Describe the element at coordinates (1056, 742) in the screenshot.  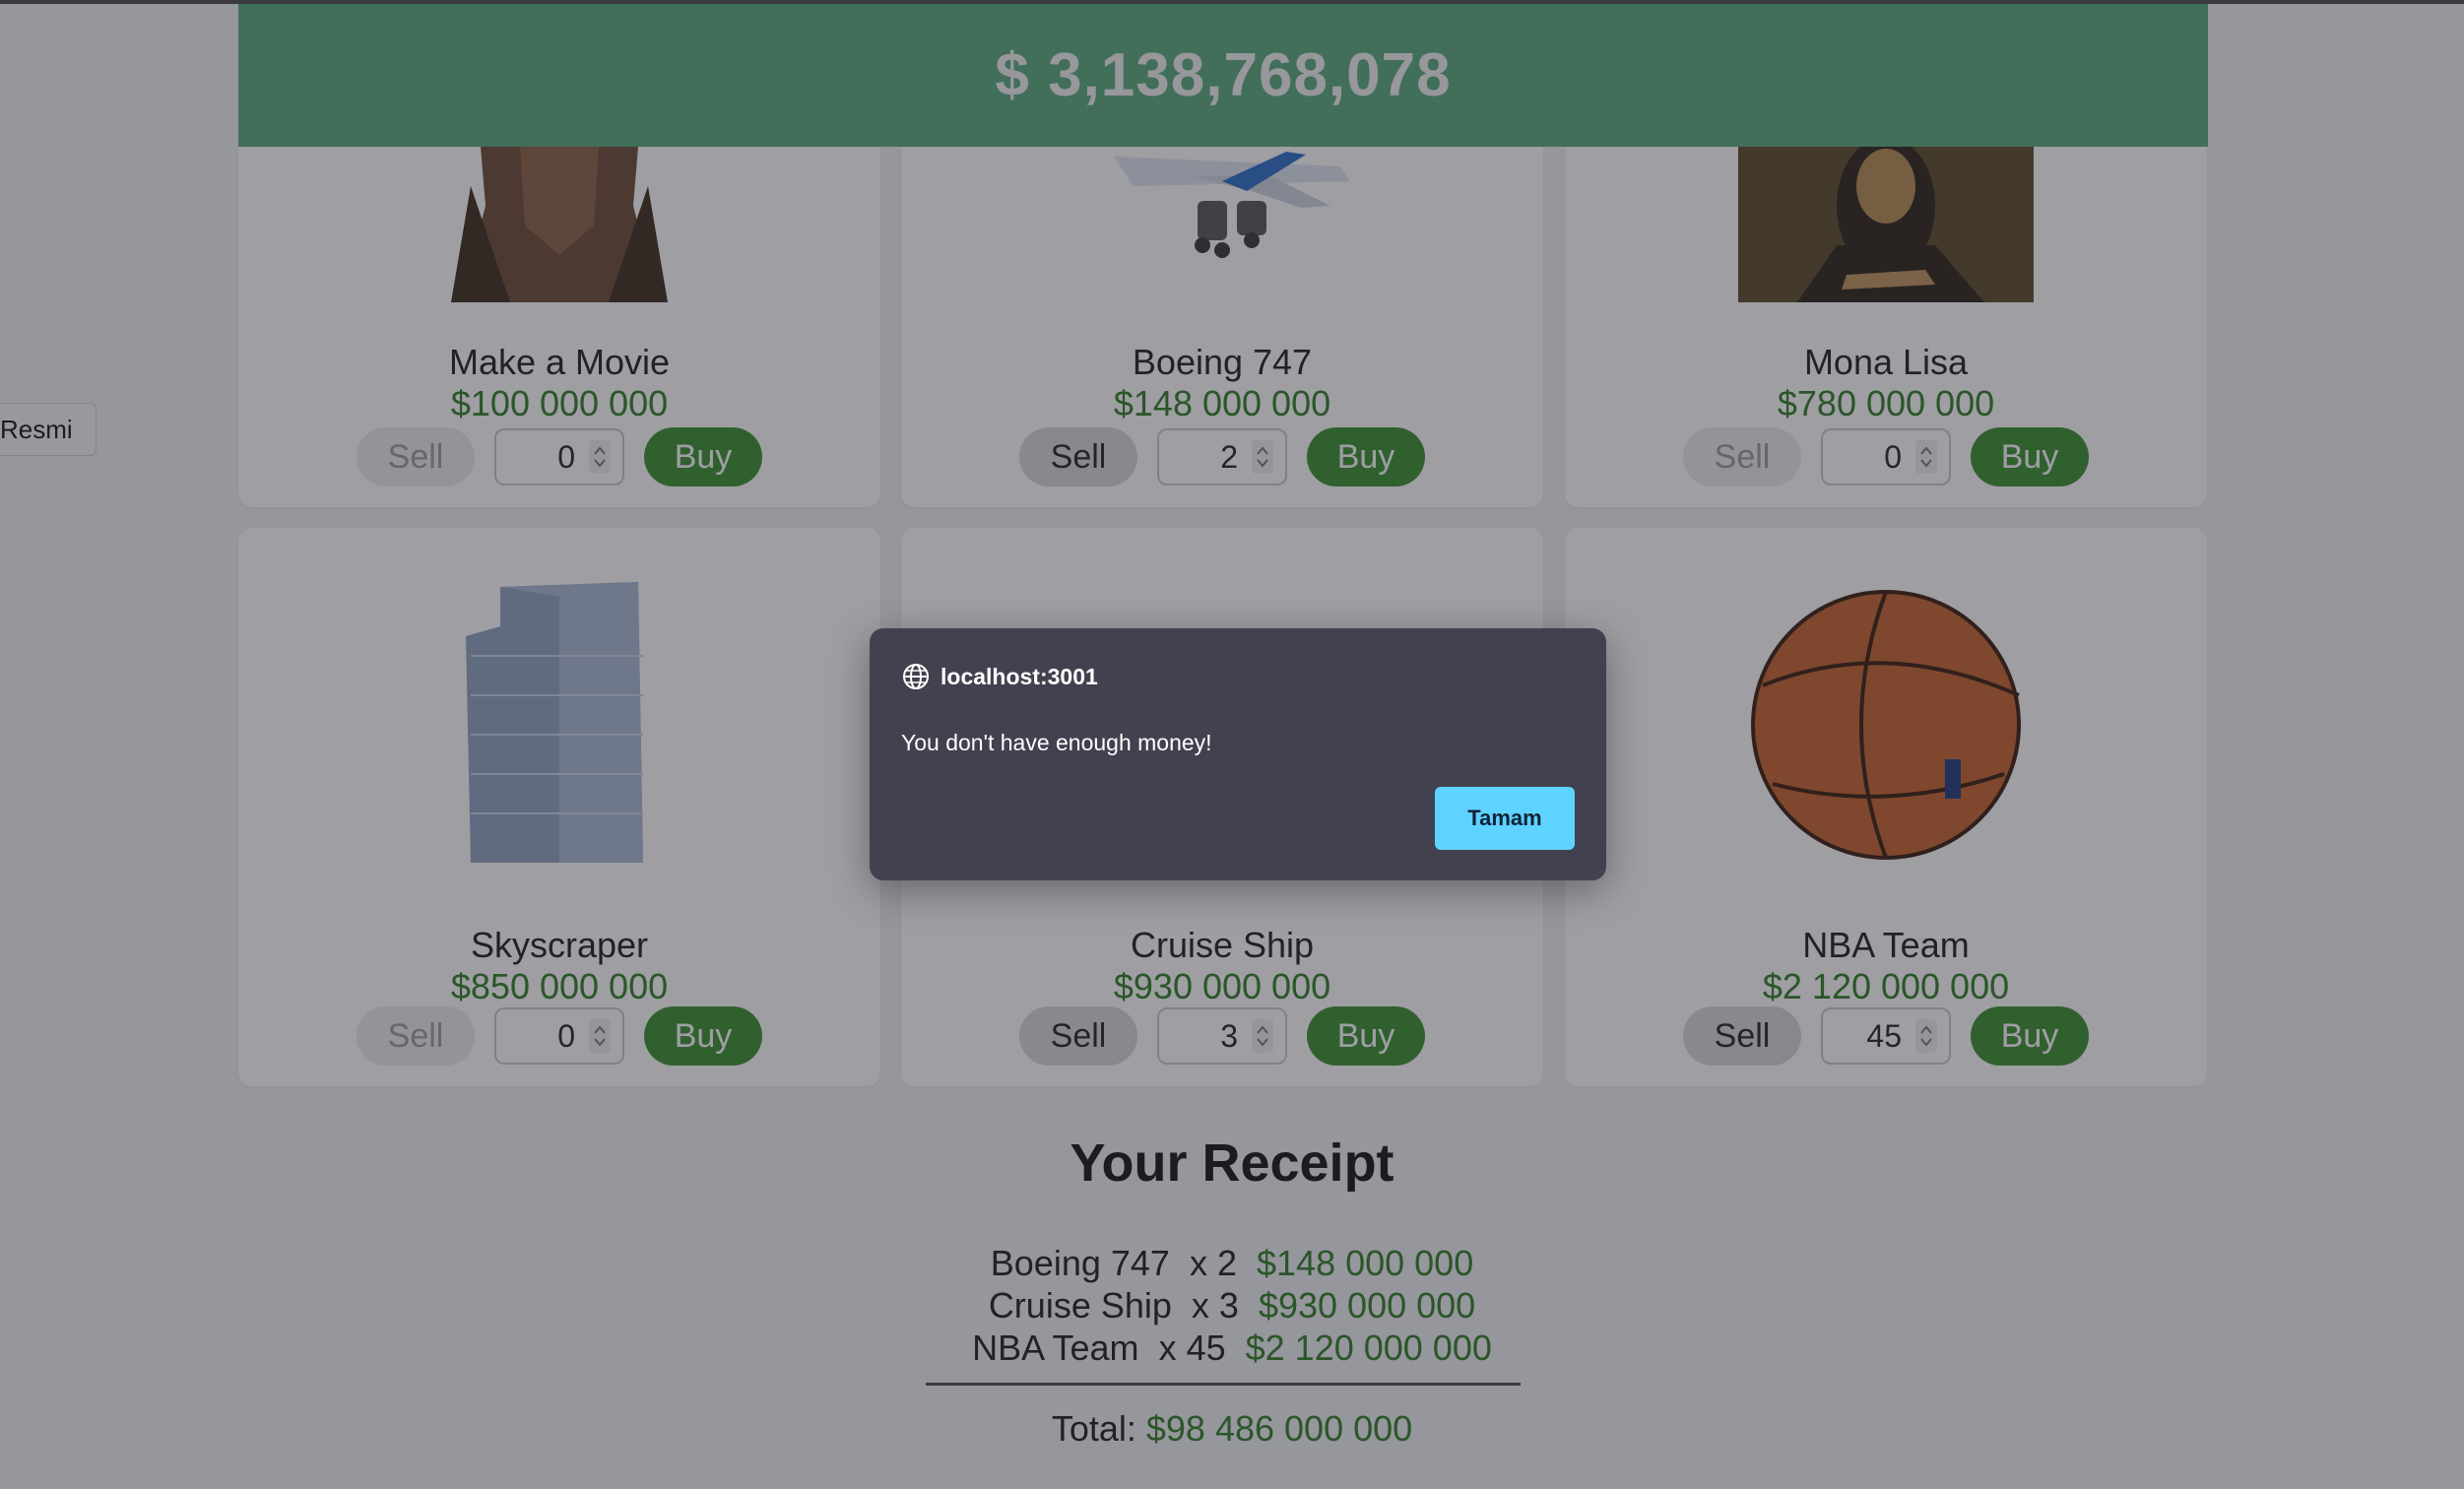
I see `dialog-message: You don't have enough money!` at that location.